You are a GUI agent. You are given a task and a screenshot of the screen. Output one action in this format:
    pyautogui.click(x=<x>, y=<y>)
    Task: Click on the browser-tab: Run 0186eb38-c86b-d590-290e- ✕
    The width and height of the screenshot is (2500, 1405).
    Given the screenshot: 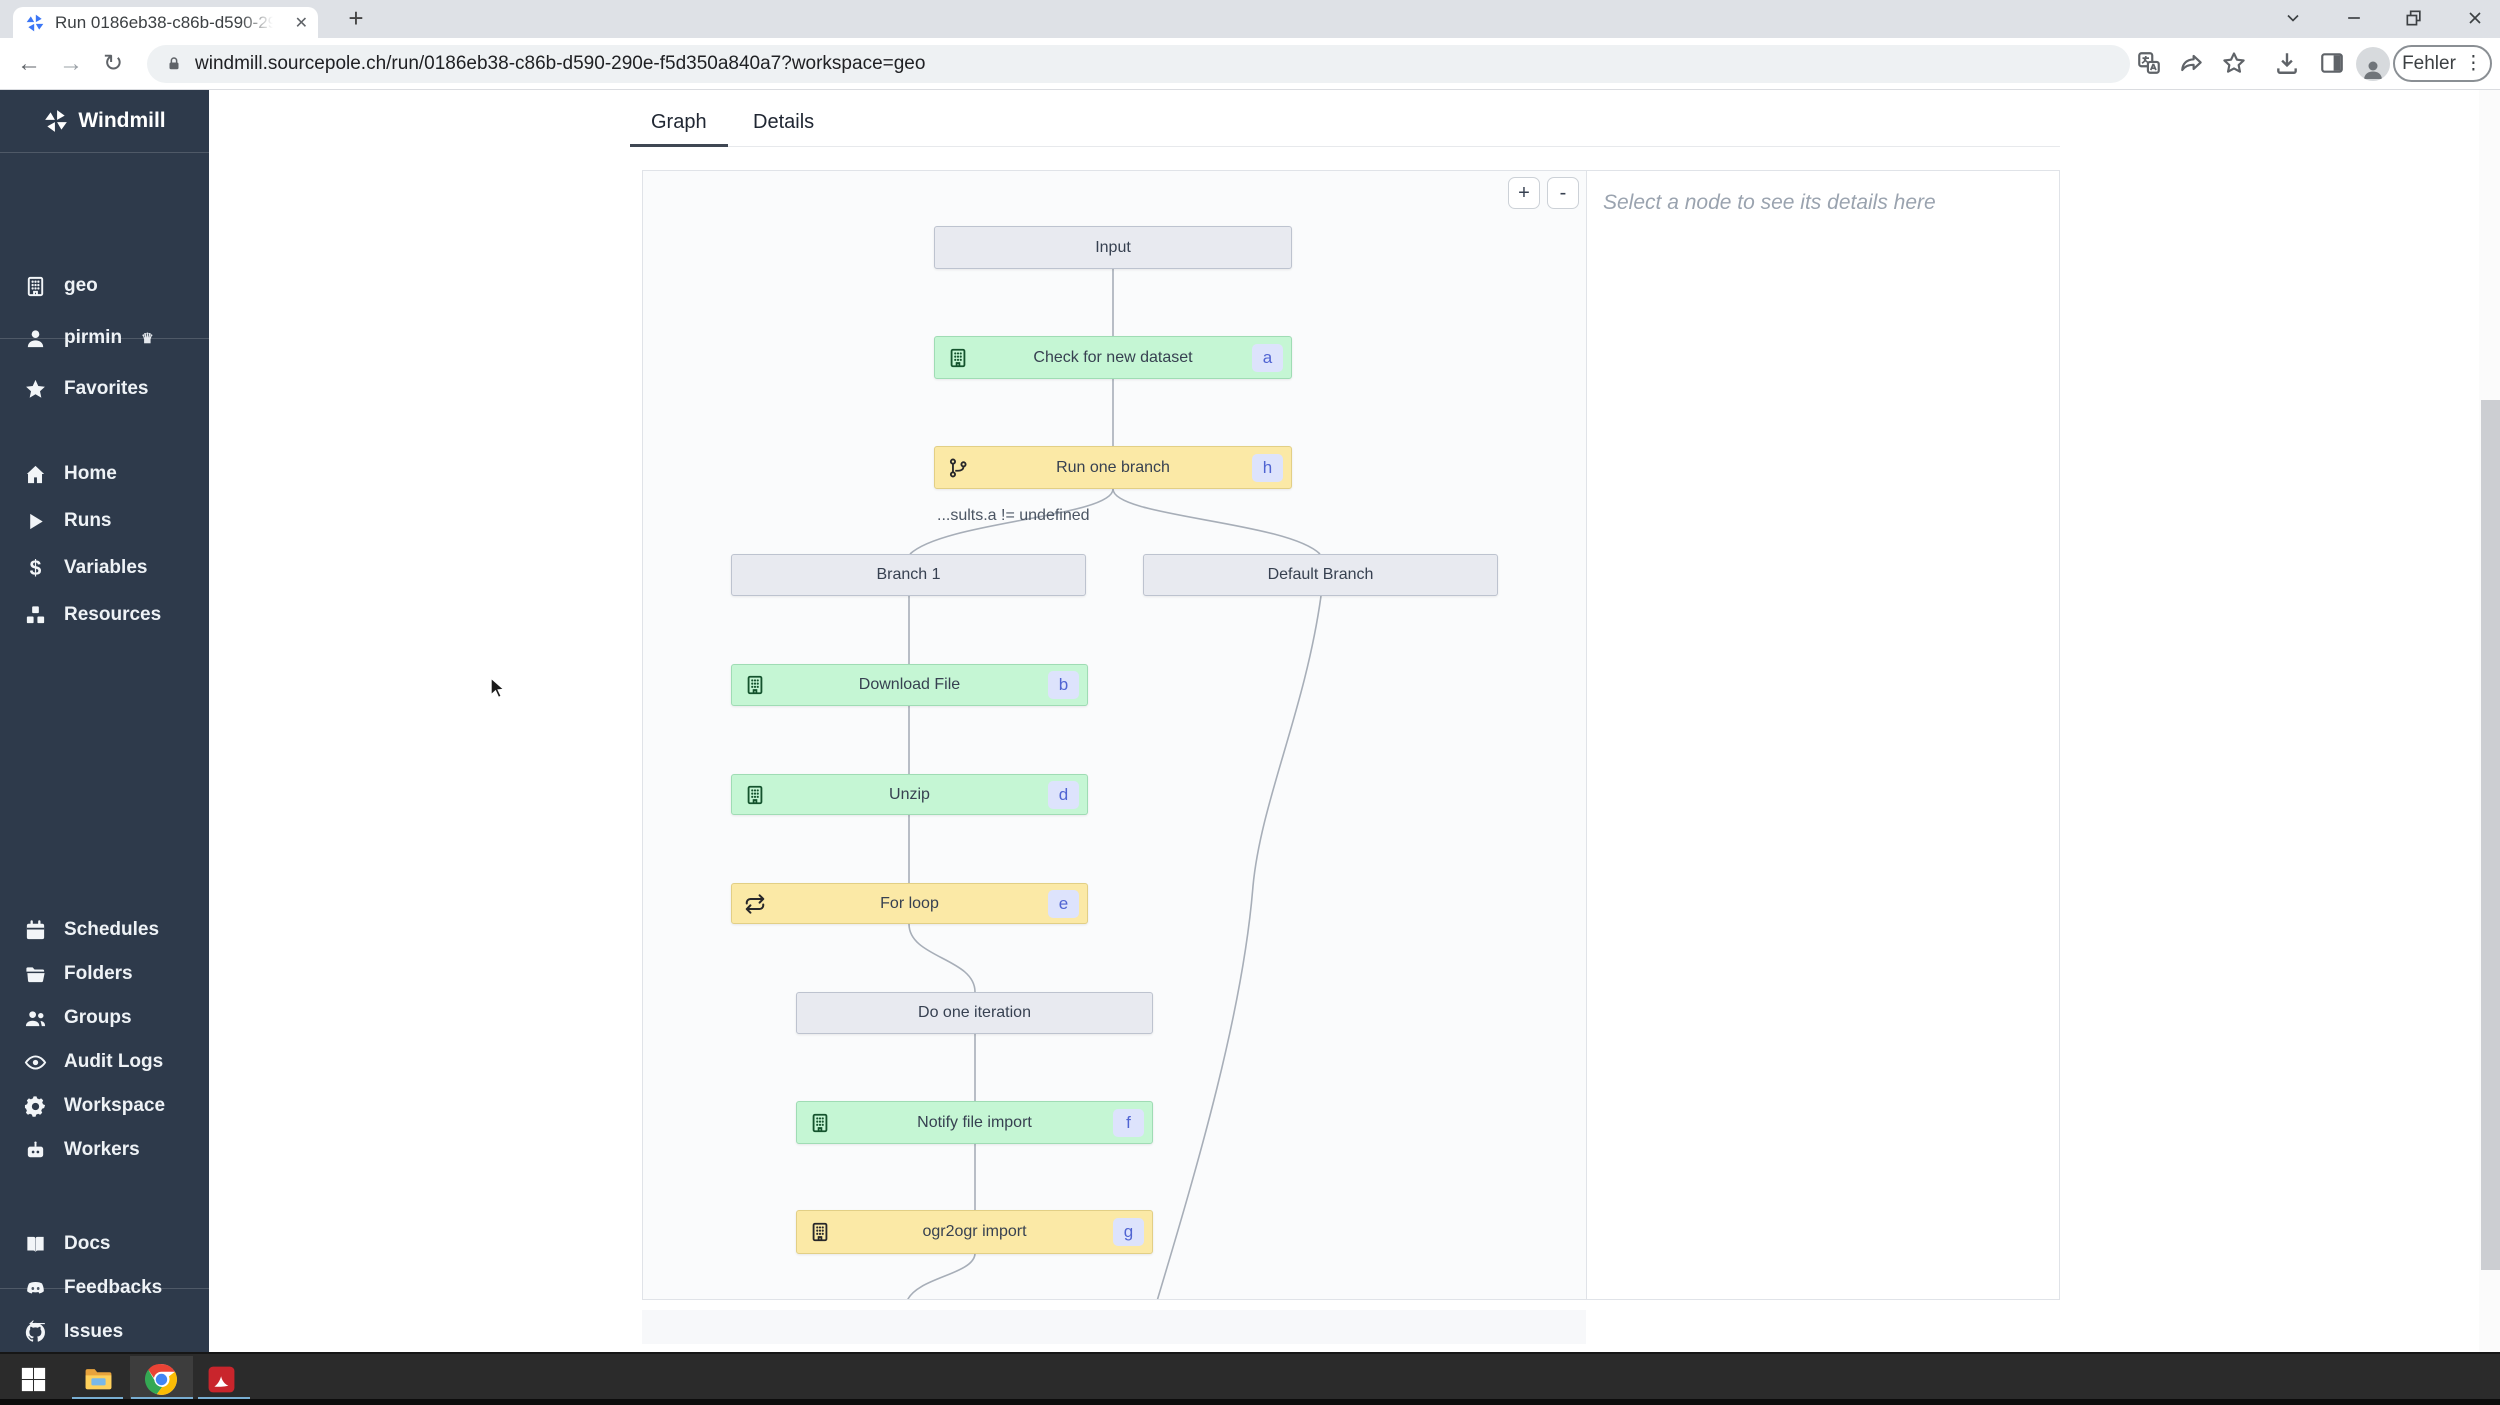 What is the action you would take?
    pyautogui.click(x=165, y=22)
    